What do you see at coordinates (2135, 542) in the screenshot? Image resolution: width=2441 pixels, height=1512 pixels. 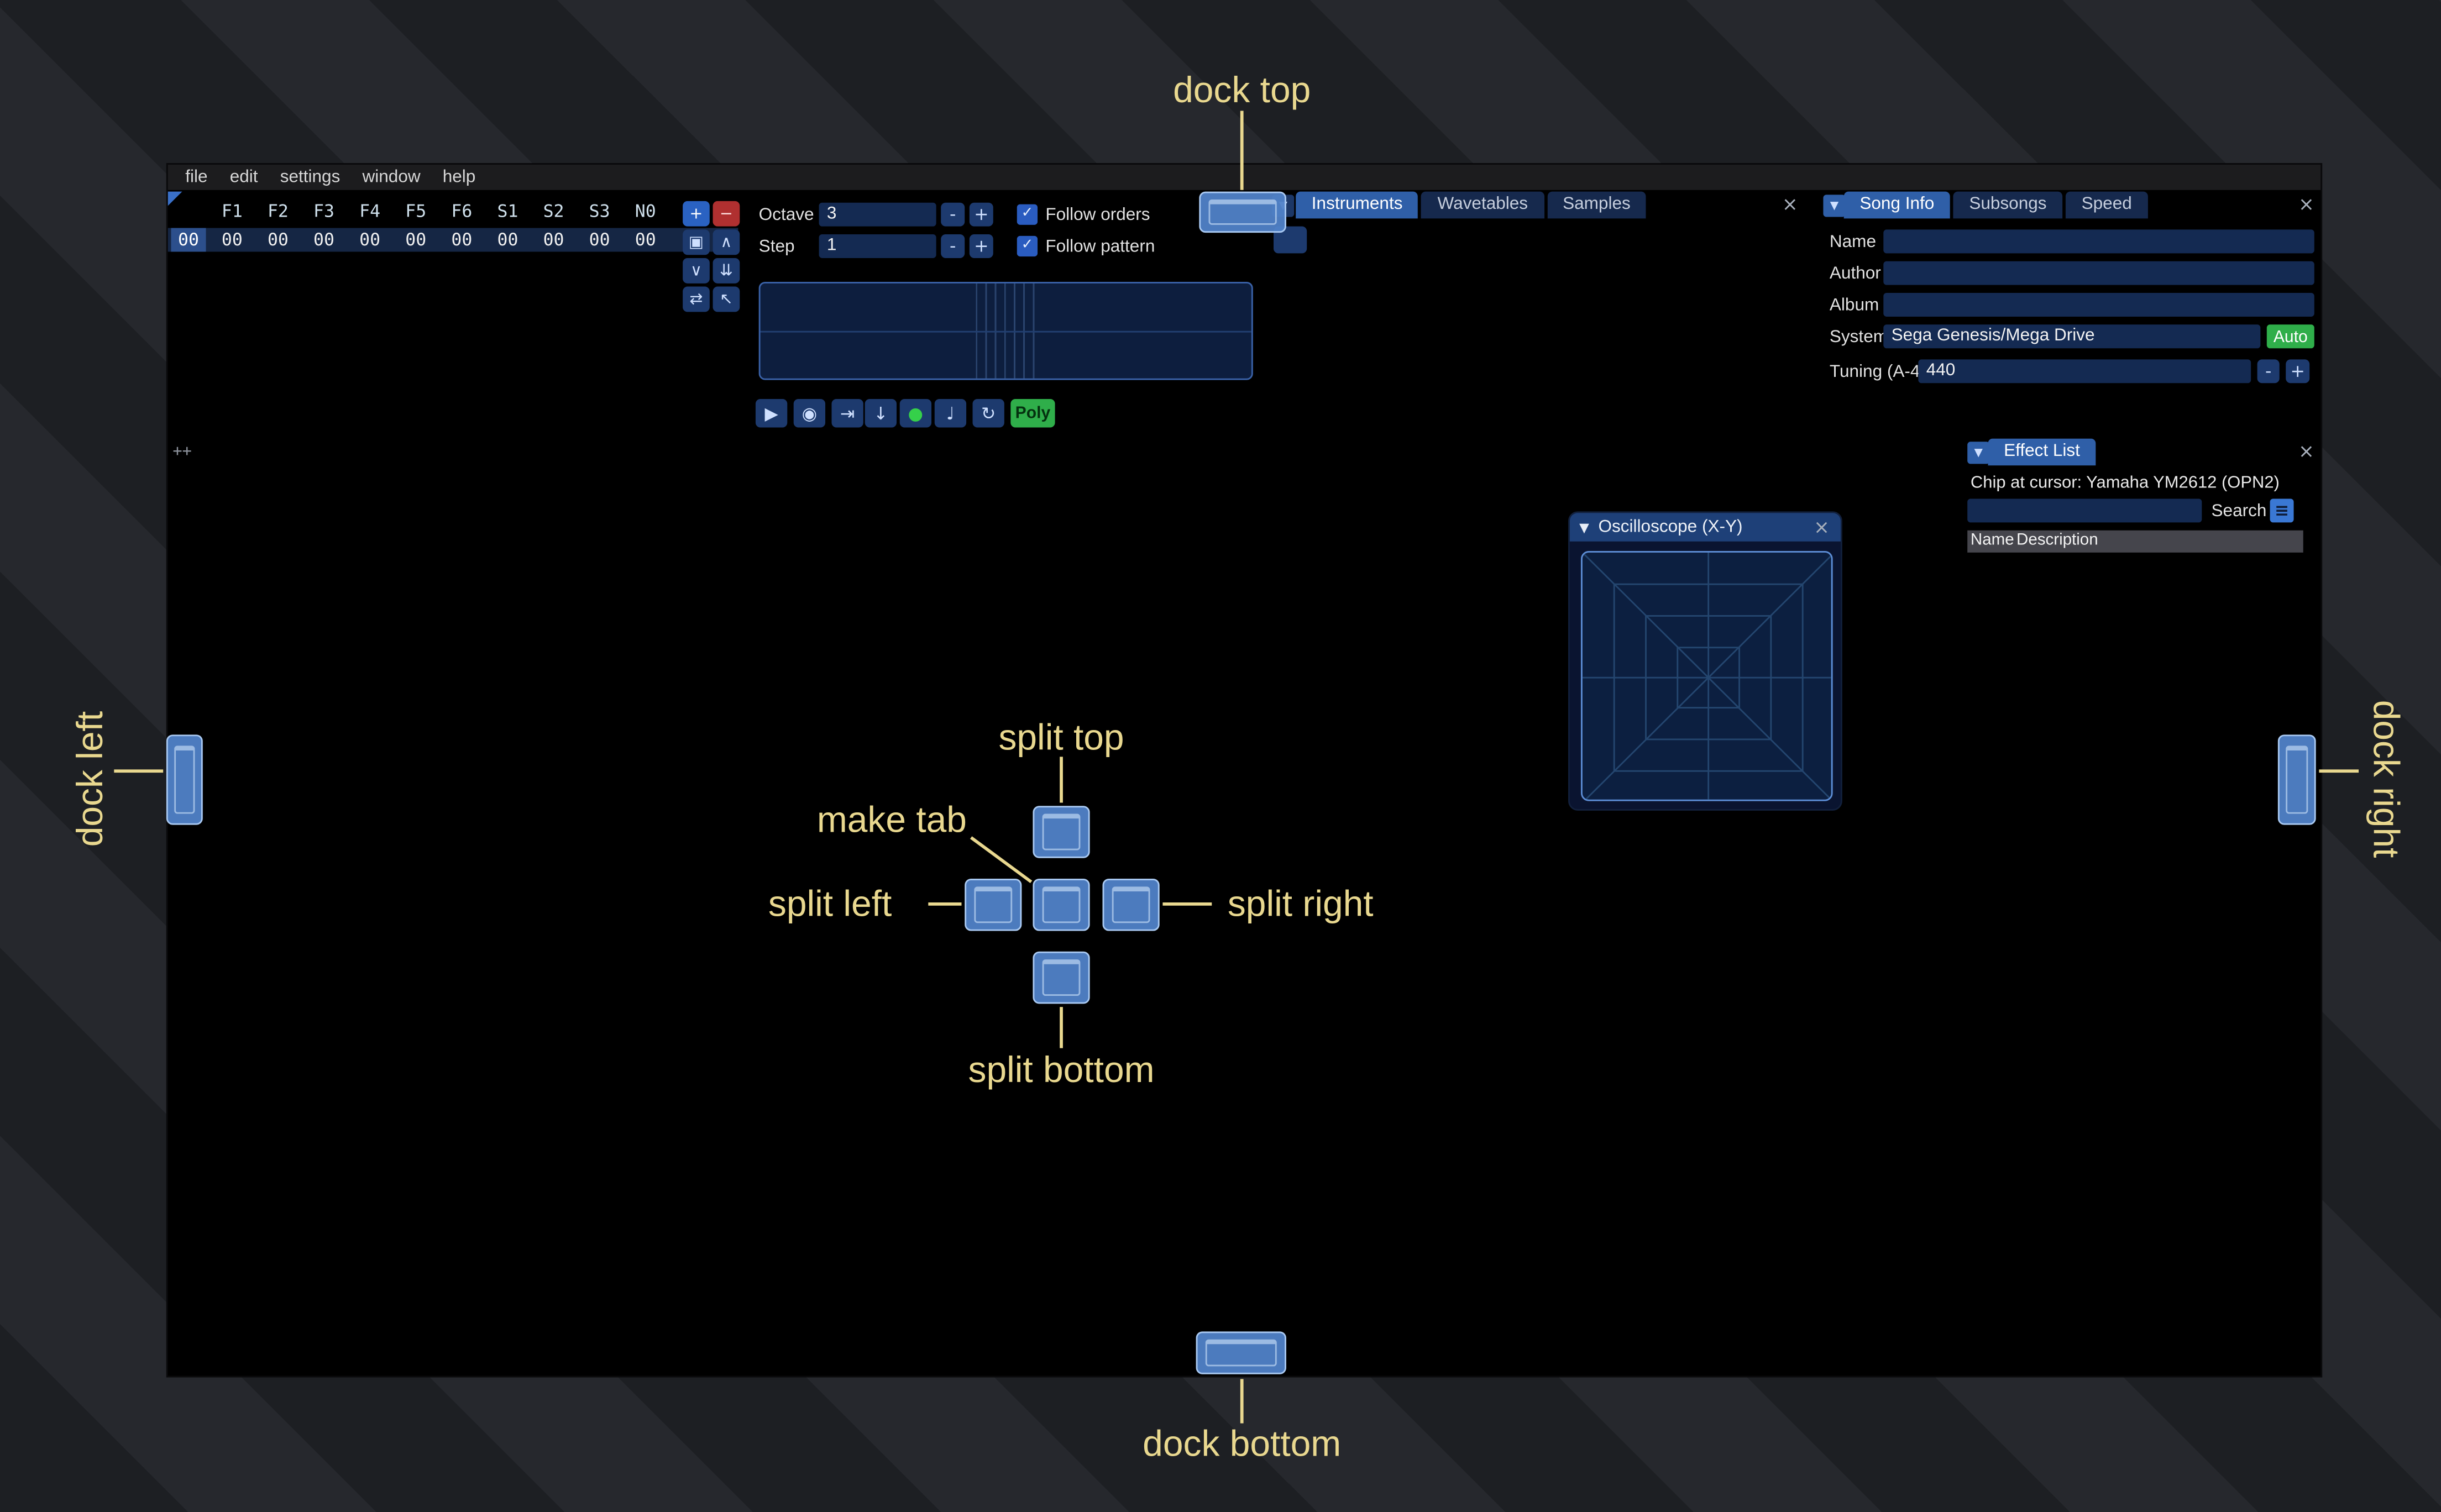 I see `effect-table-header: Name Description` at bounding box center [2135, 542].